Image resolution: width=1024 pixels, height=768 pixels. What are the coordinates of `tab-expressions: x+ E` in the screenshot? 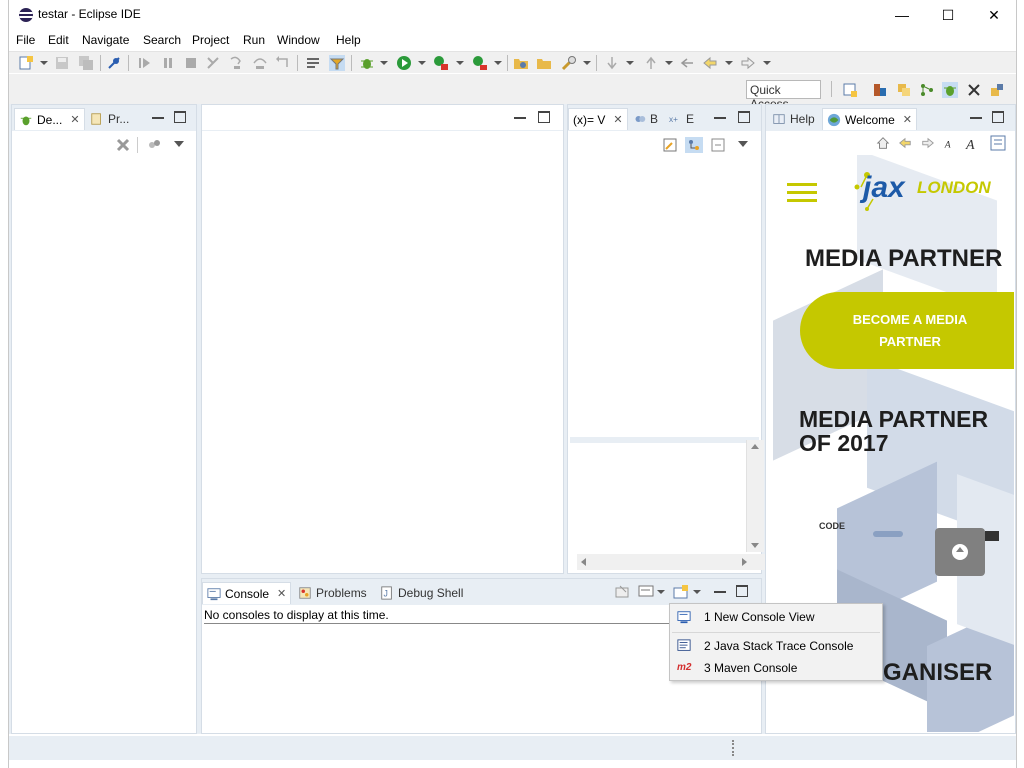 It's located at (681, 119).